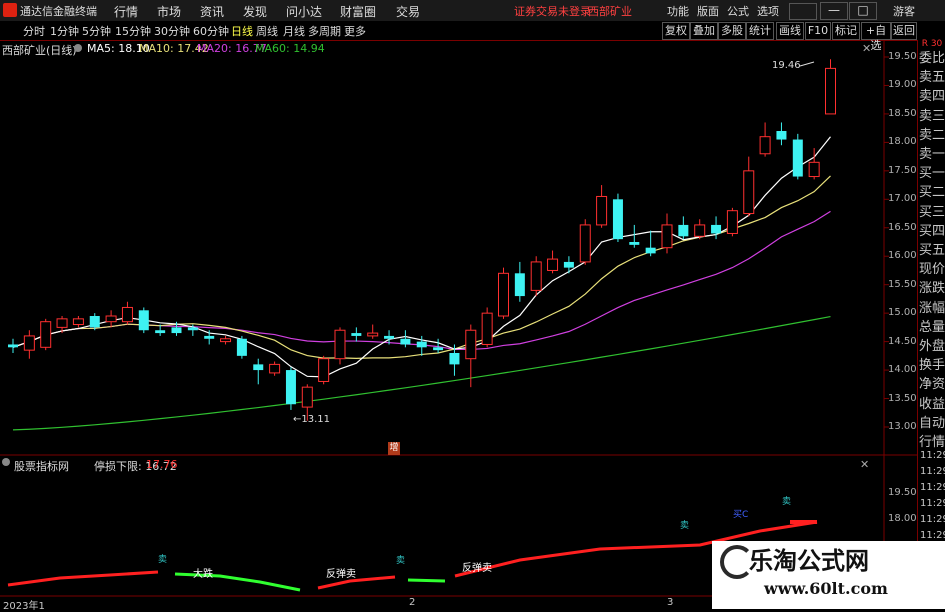 This screenshot has width=945, height=612. Describe the element at coordinates (133, 31) in the screenshot. I see `tab-15min: 15分钟` at that location.